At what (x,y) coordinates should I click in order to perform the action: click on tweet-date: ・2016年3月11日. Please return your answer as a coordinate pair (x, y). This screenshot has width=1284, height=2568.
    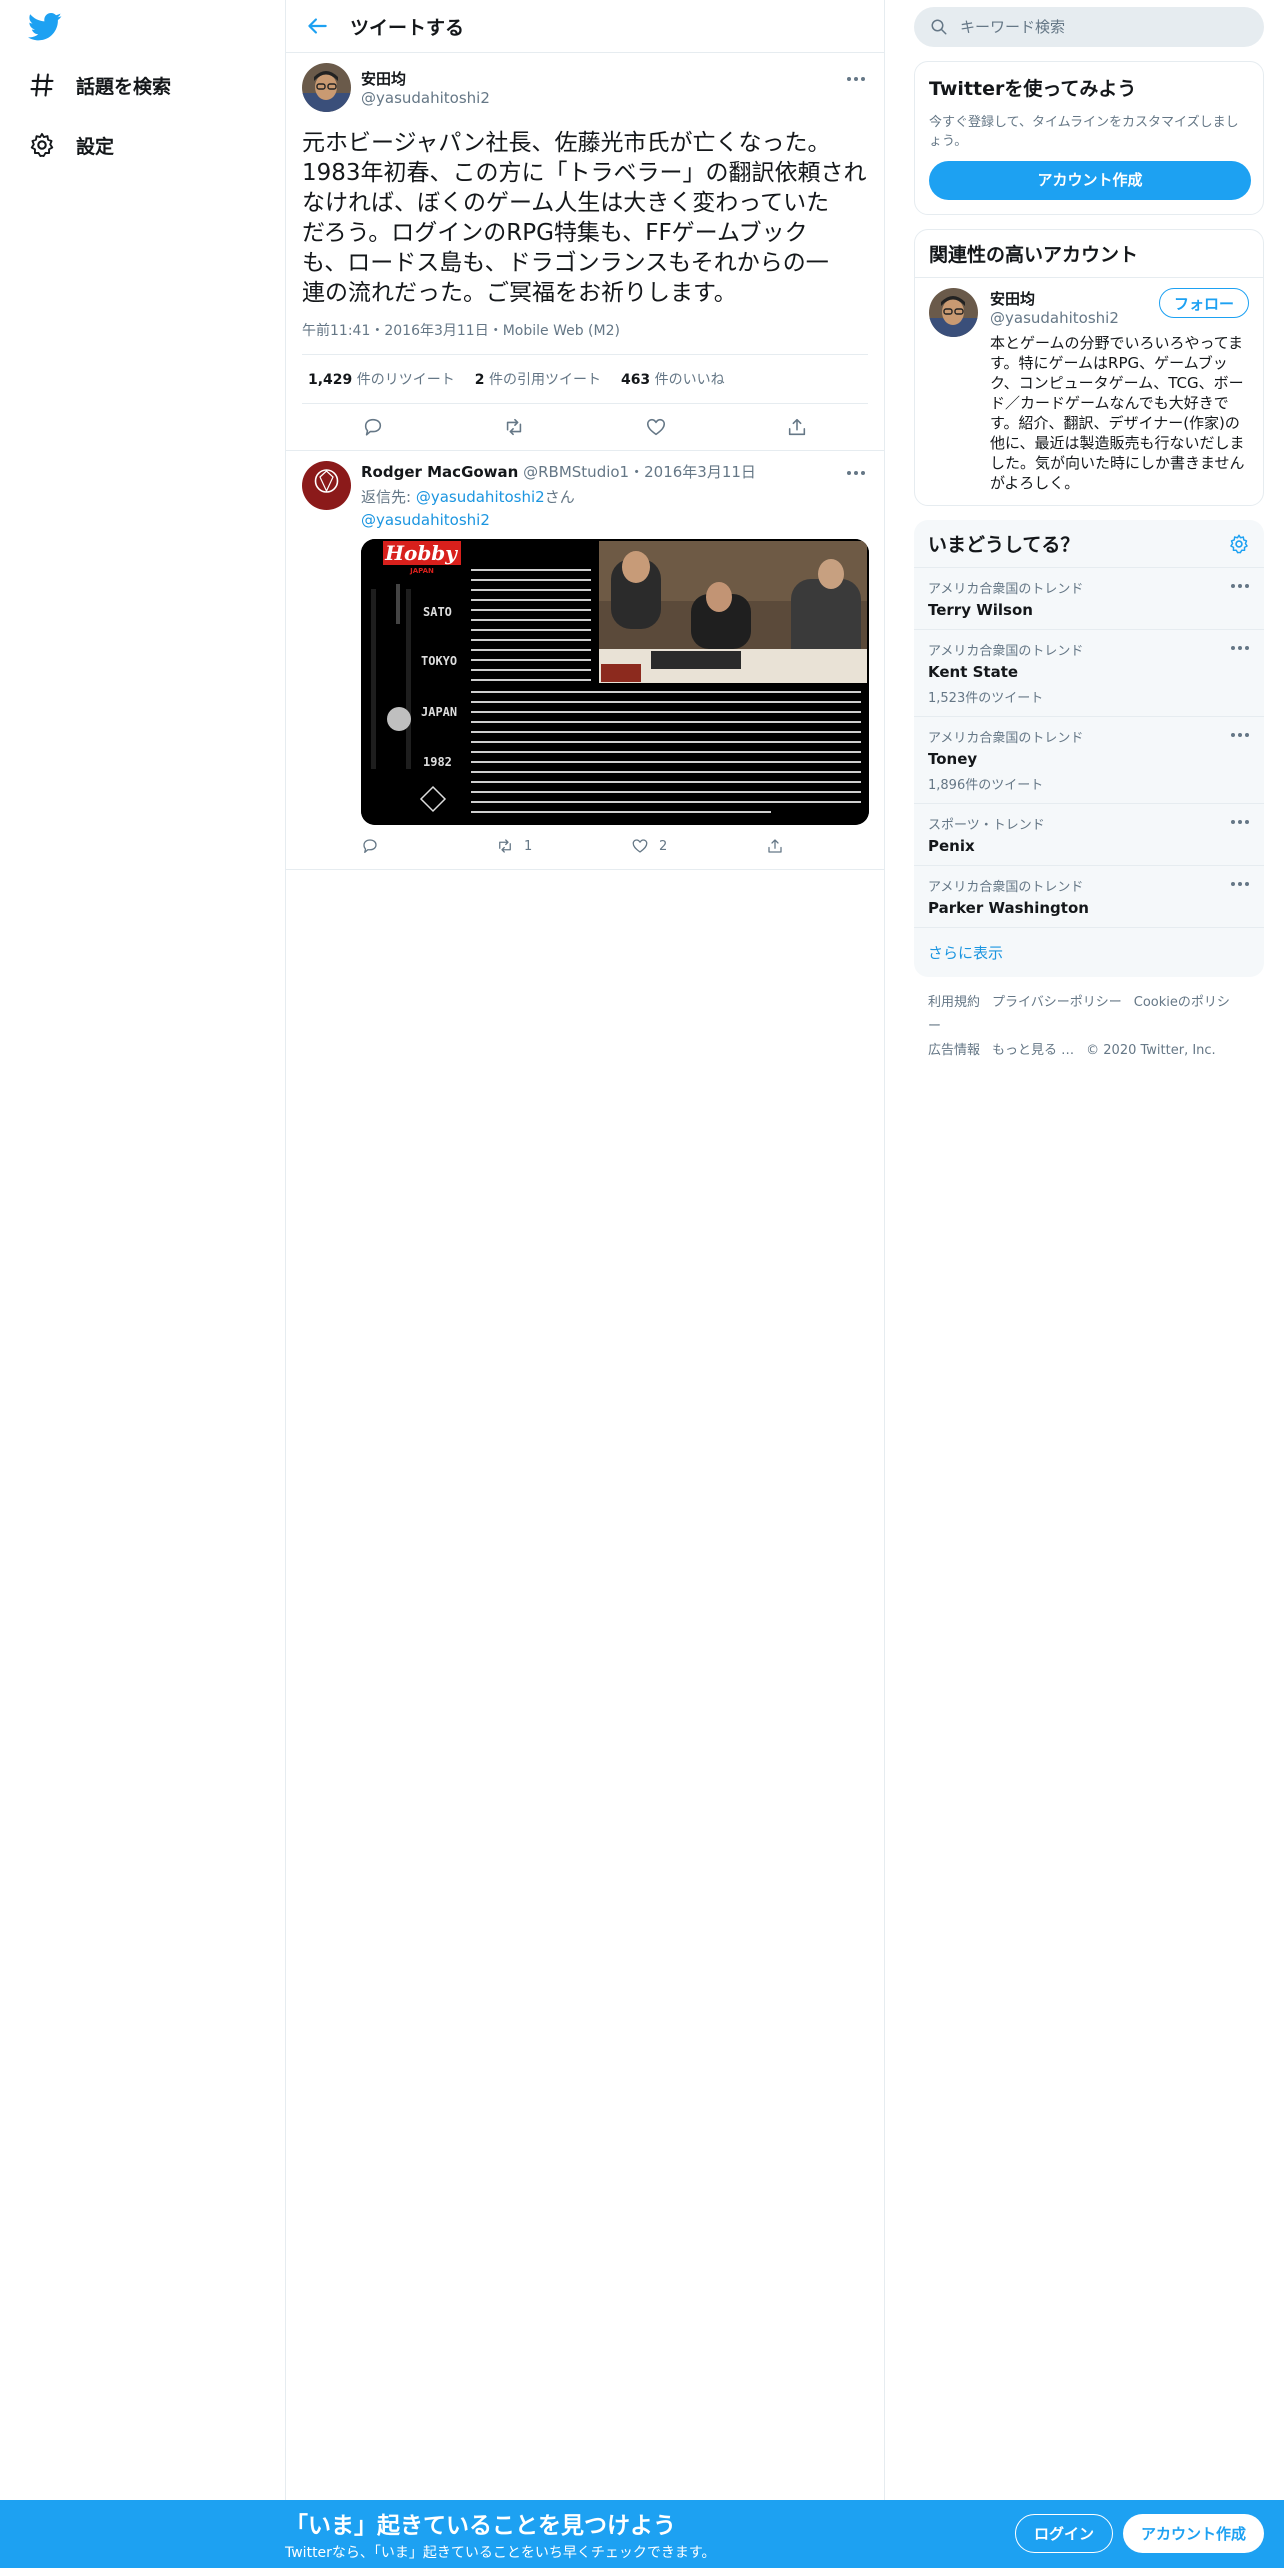
    Looking at the image, I should click on (692, 472).